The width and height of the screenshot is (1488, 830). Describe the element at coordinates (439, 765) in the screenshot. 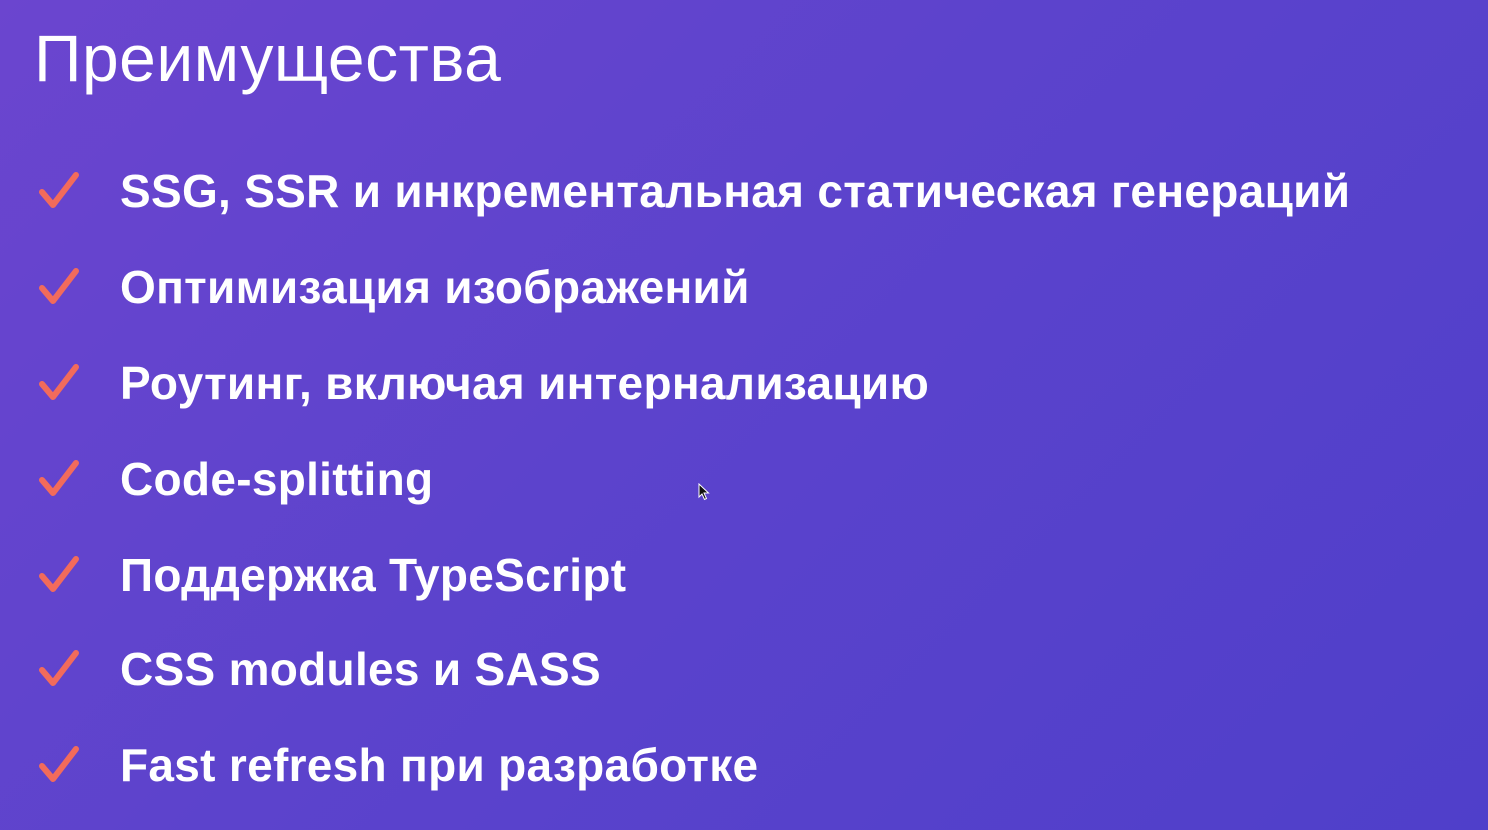

I see `benefit-label: Fast refresh при разработке` at that location.